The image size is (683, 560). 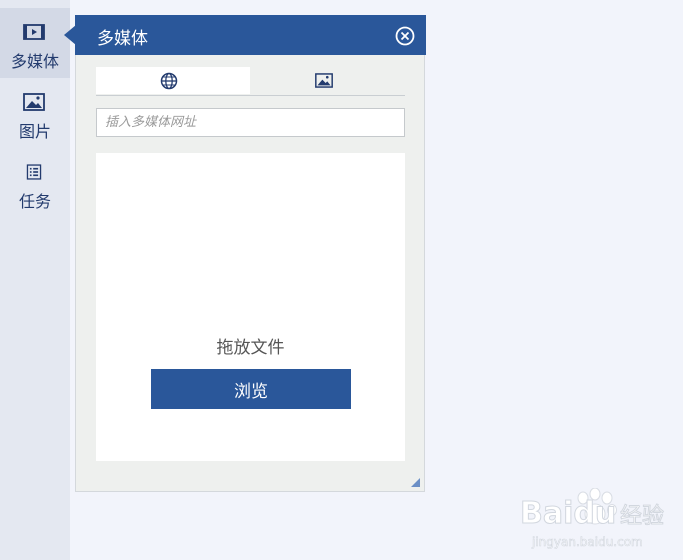 I want to click on drop-files-label: 拖放文件, so click(x=250, y=348).